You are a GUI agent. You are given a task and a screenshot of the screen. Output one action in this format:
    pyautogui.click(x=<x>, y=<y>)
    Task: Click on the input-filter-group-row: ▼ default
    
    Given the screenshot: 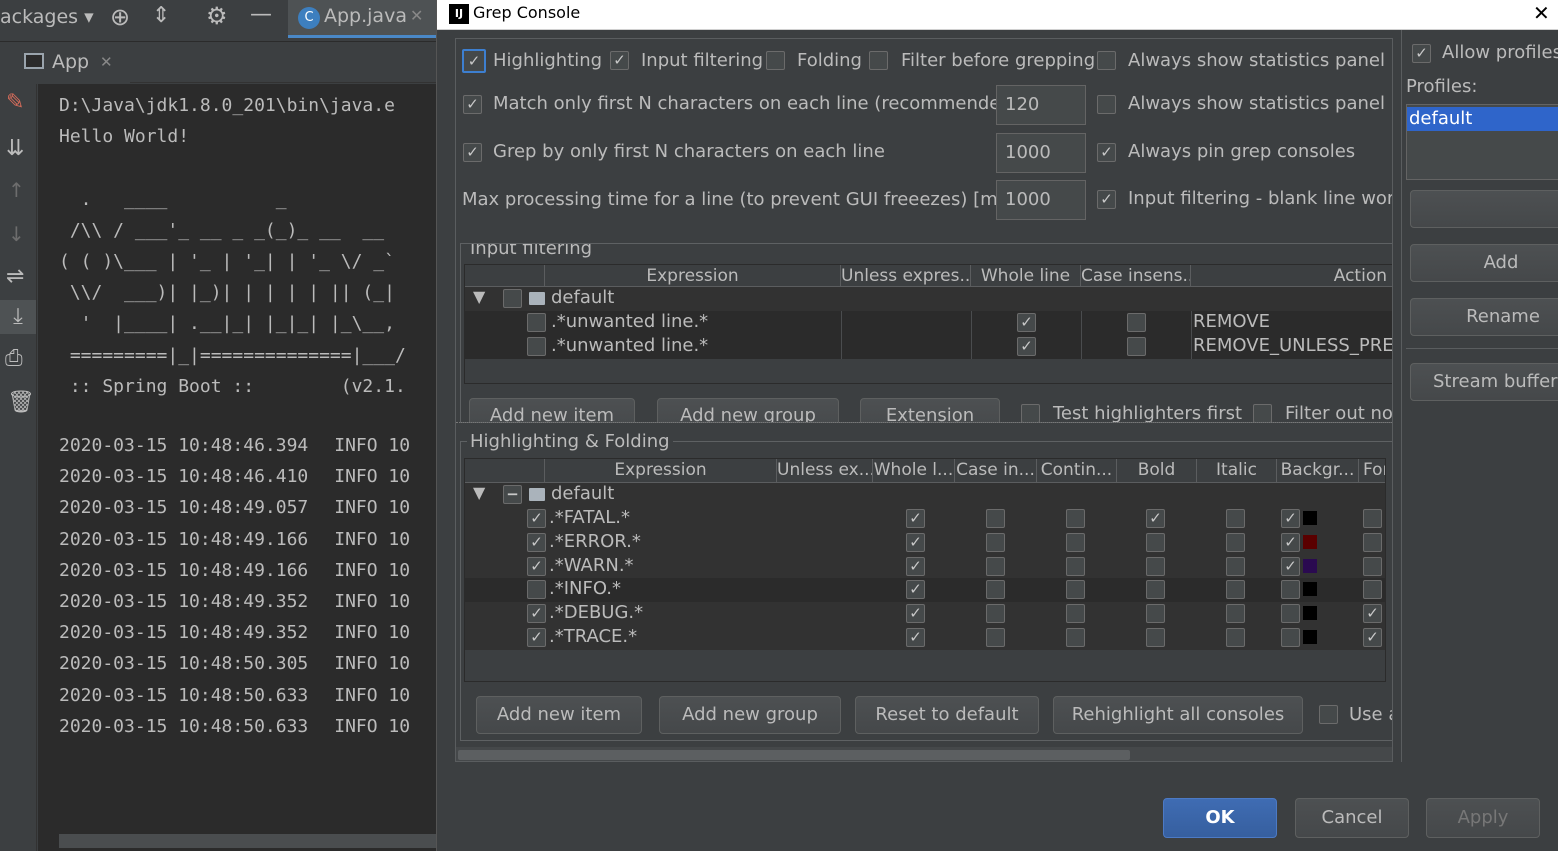 What is the action you would take?
    pyautogui.click(x=928, y=299)
    